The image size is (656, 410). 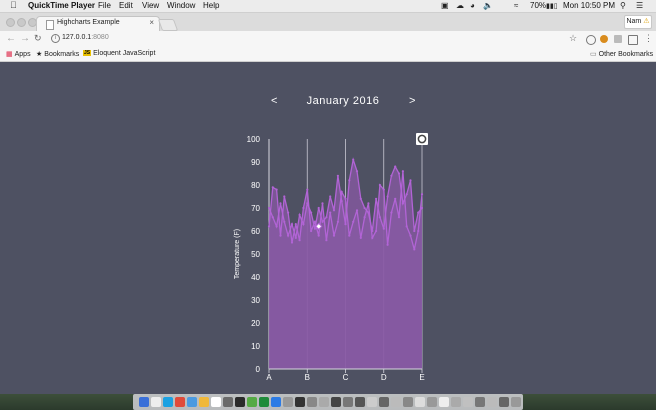 What do you see at coordinates (445, 5) in the screenshot?
I see `vpn-icon: ▣` at bounding box center [445, 5].